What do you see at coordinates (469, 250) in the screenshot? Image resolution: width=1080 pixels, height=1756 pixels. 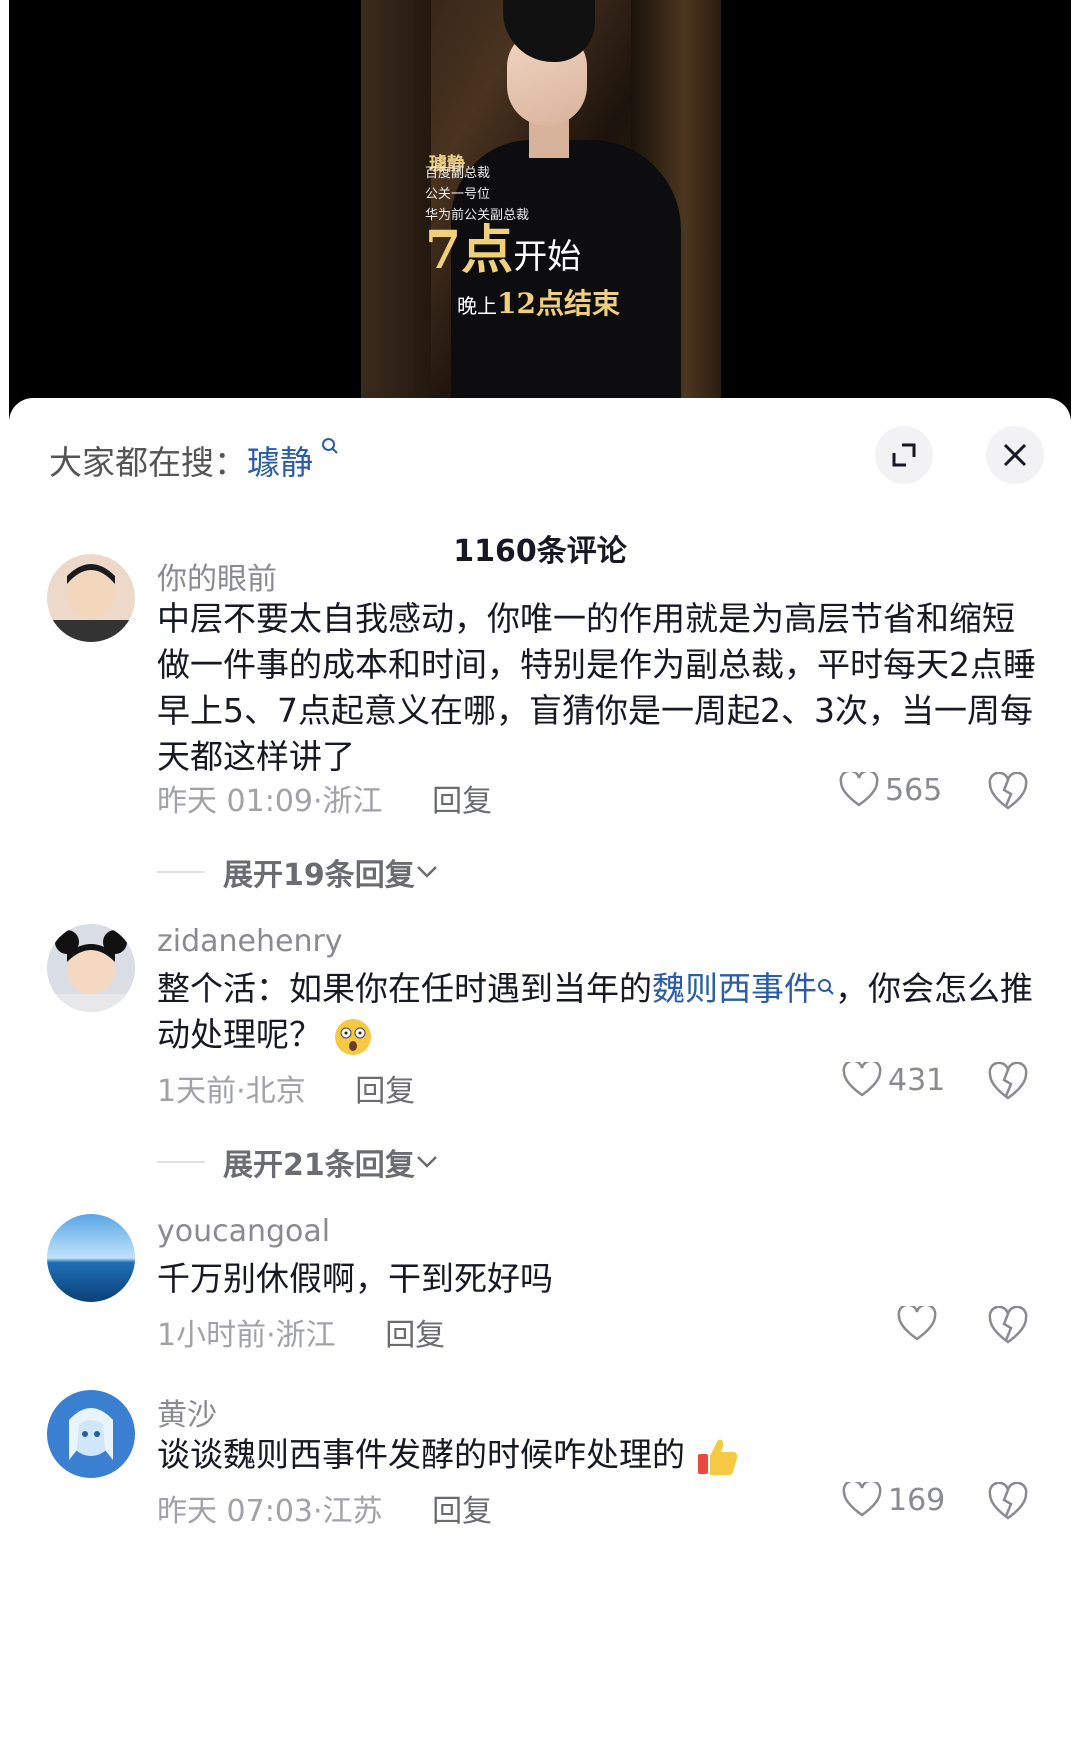 I see `video-overlay-start-time: 7点` at bounding box center [469, 250].